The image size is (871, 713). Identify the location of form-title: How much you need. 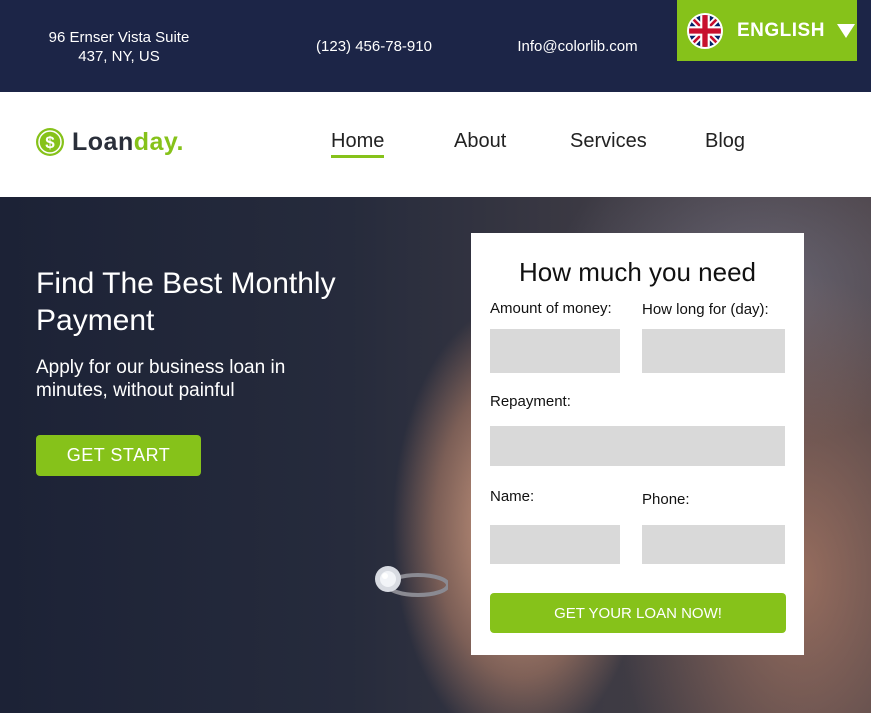
(637, 272).